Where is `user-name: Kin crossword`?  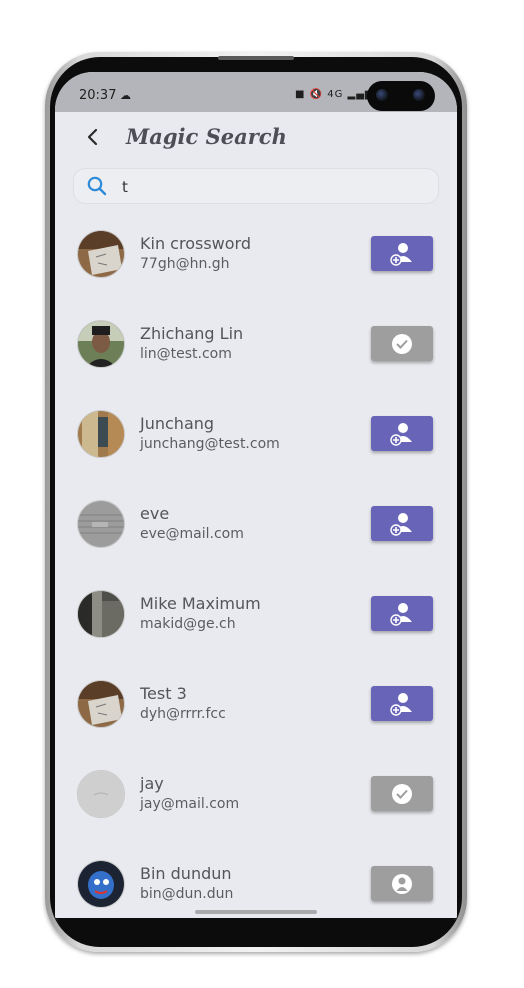
user-name: Kin crossword is located at coordinates (195, 243).